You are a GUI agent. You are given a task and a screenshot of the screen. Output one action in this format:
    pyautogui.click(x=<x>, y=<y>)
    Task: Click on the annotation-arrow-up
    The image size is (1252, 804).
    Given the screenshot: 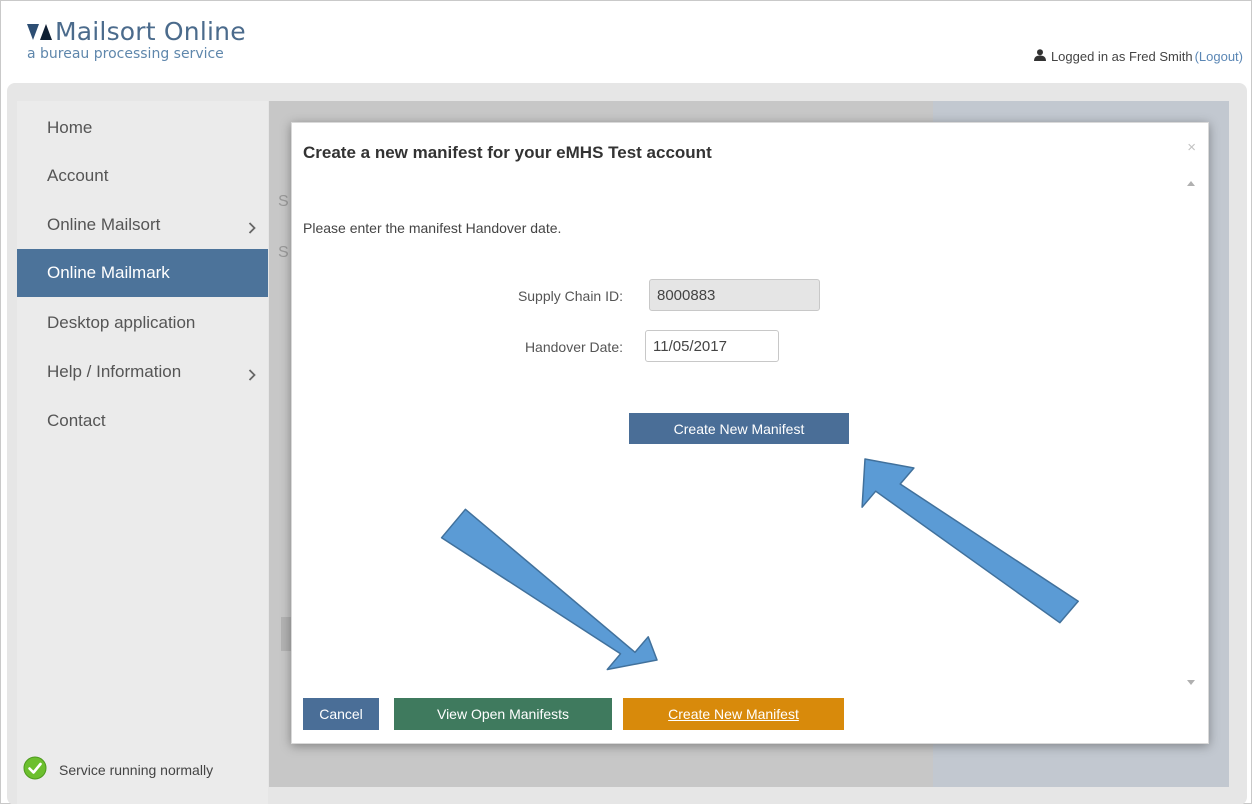 What is the action you would take?
    pyautogui.click(x=970, y=541)
    